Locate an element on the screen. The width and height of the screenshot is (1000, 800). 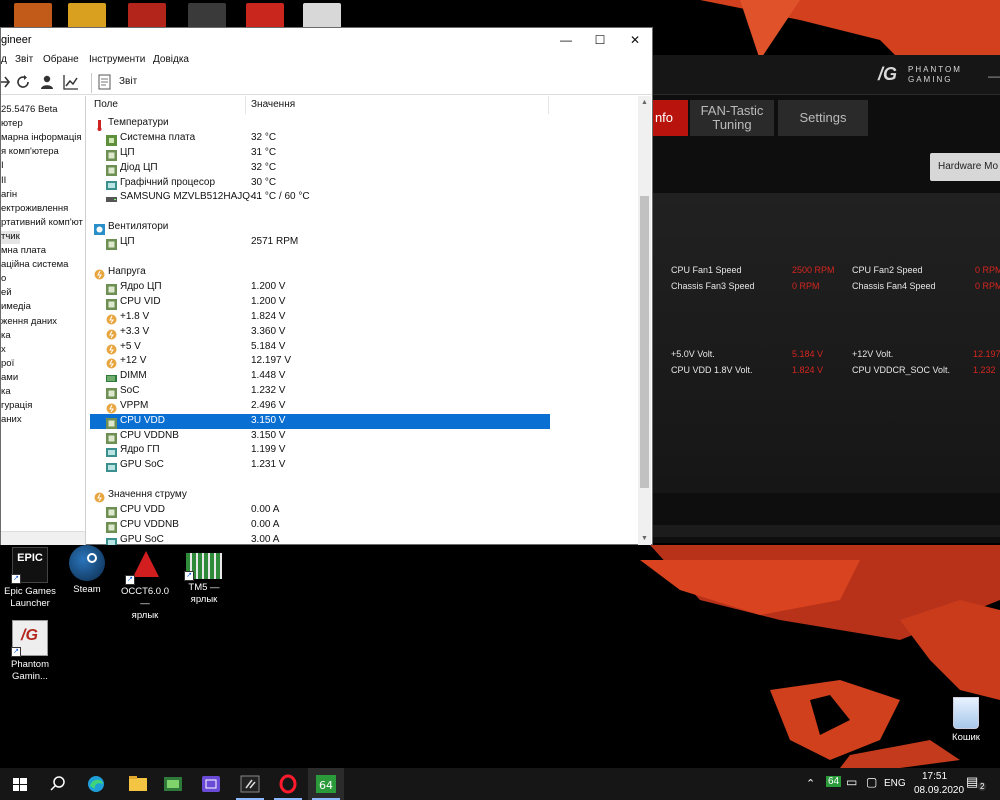
tree-item: ей is located at coordinates (6, 293).